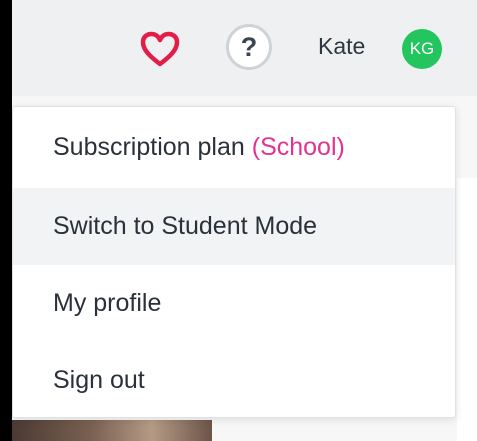 This screenshot has width=477, height=441. What do you see at coordinates (422, 49) in the screenshot?
I see `avatar: KG` at bounding box center [422, 49].